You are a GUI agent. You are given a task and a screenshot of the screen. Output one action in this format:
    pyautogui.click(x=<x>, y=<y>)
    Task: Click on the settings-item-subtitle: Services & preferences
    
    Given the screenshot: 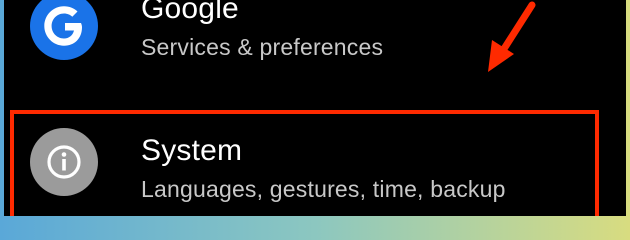 What is the action you would take?
    pyautogui.click(x=262, y=47)
    